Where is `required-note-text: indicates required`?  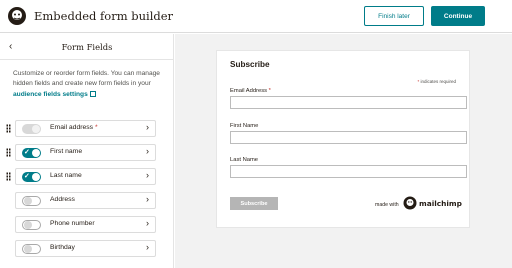 required-note-text: indicates required is located at coordinates (437, 81).